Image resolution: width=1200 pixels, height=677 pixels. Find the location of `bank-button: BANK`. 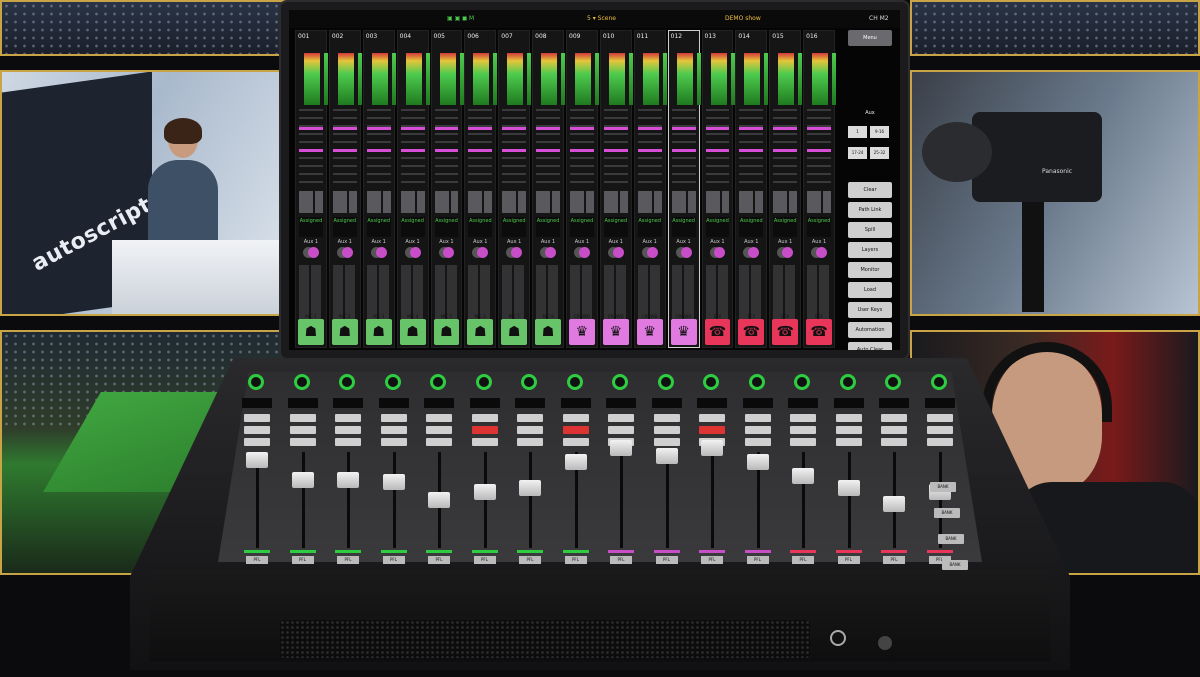

bank-button: BANK is located at coordinates (951, 539).